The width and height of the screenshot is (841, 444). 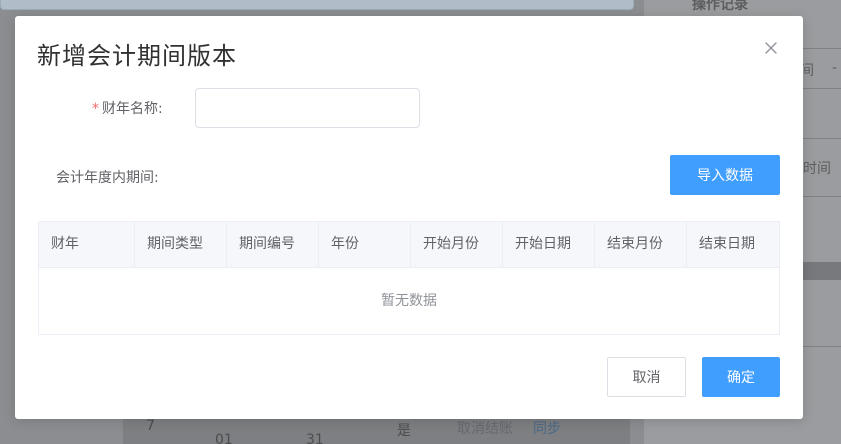 What do you see at coordinates (817, 169) in the screenshot?
I see `background-right-row: 时间` at bounding box center [817, 169].